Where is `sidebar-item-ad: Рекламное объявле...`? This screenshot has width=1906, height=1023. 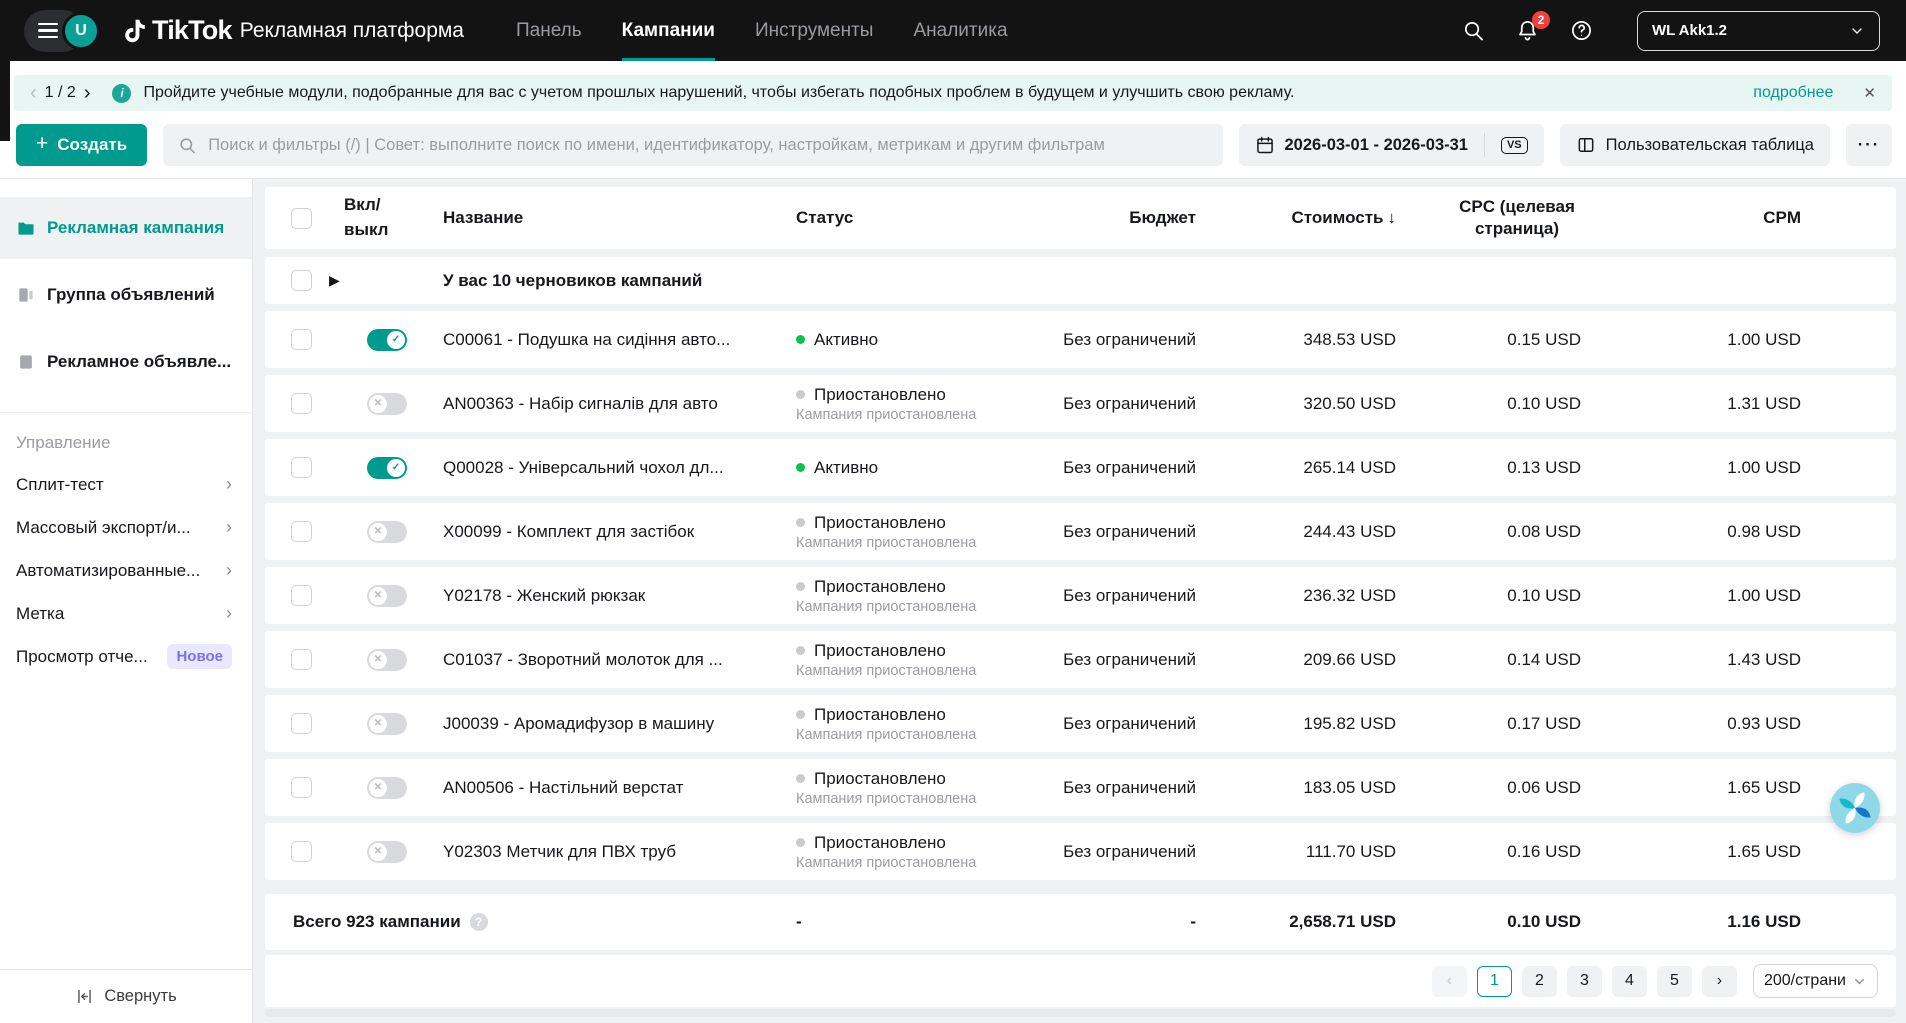
sidebar-item-ad: Рекламное объявле... is located at coordinates (126, 362).